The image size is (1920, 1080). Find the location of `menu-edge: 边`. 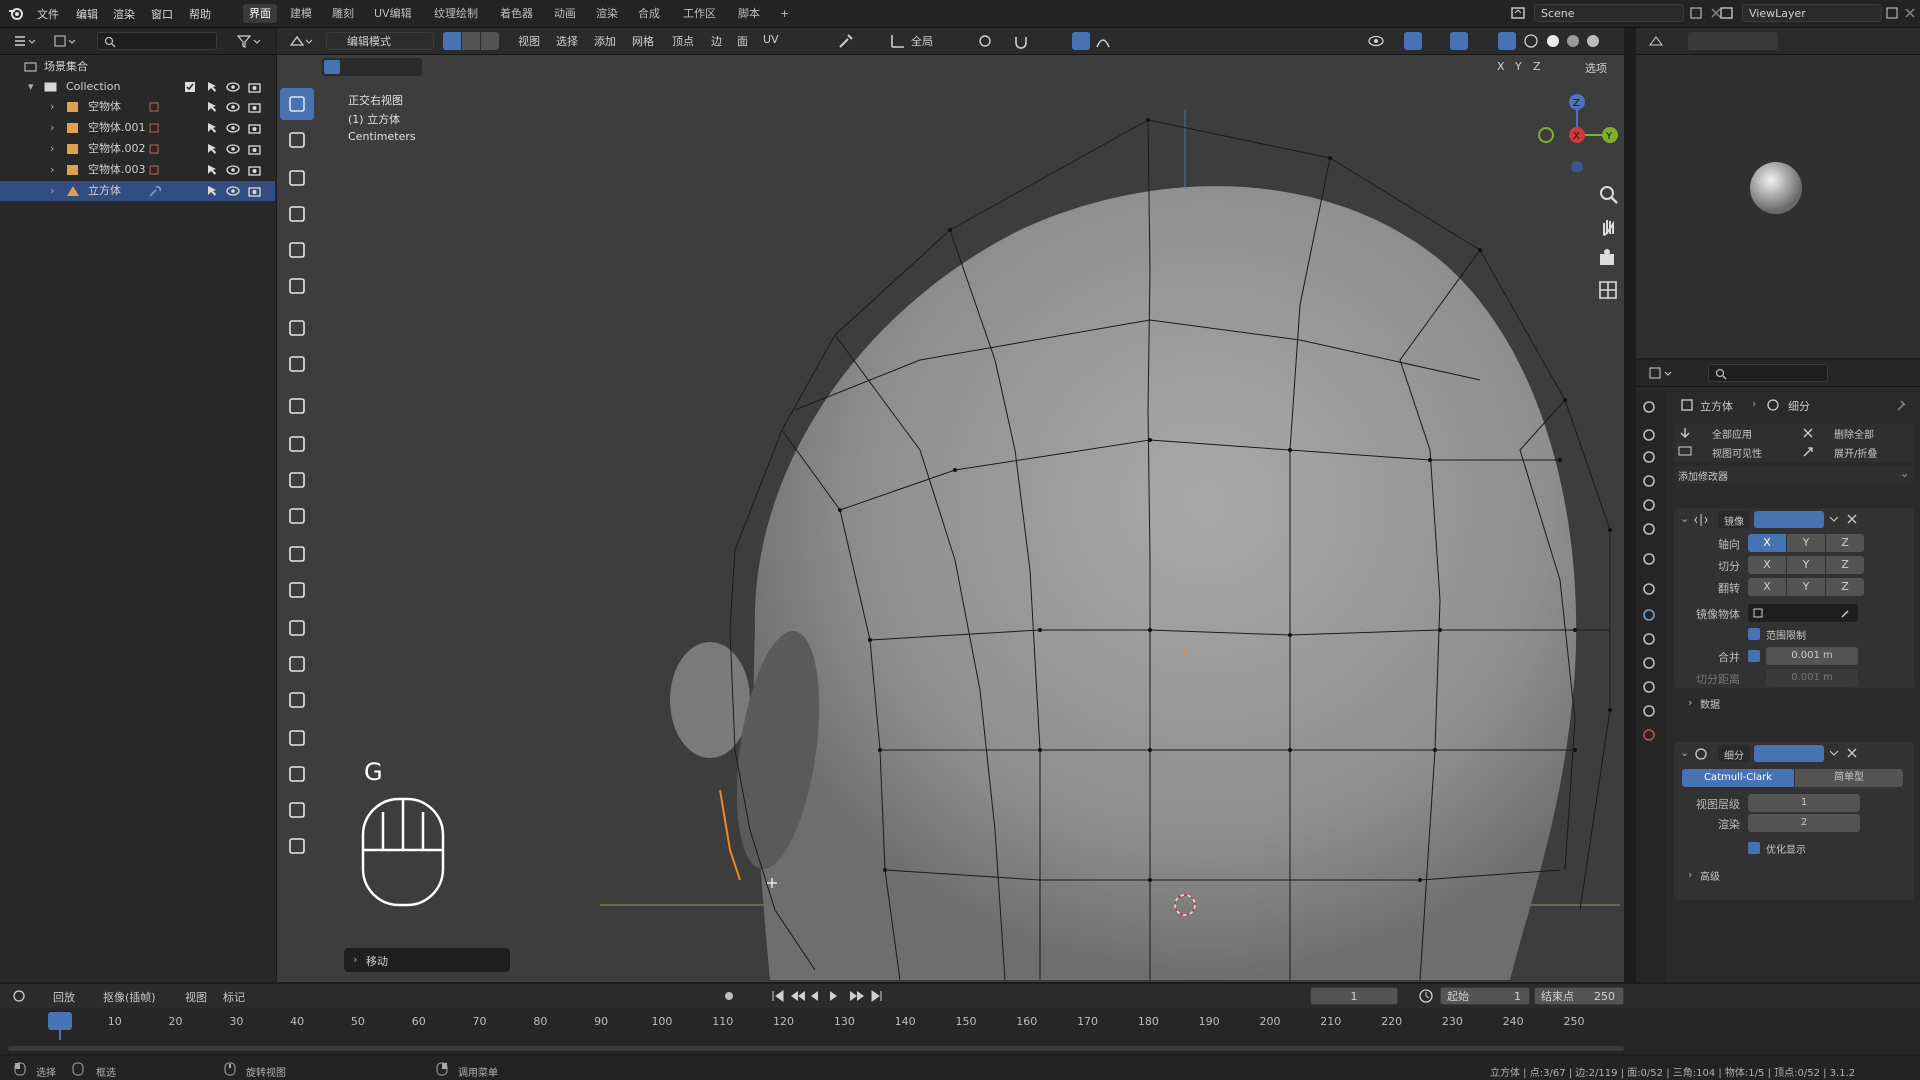

menu-edge: 边 is located at coordinates (716, 41).